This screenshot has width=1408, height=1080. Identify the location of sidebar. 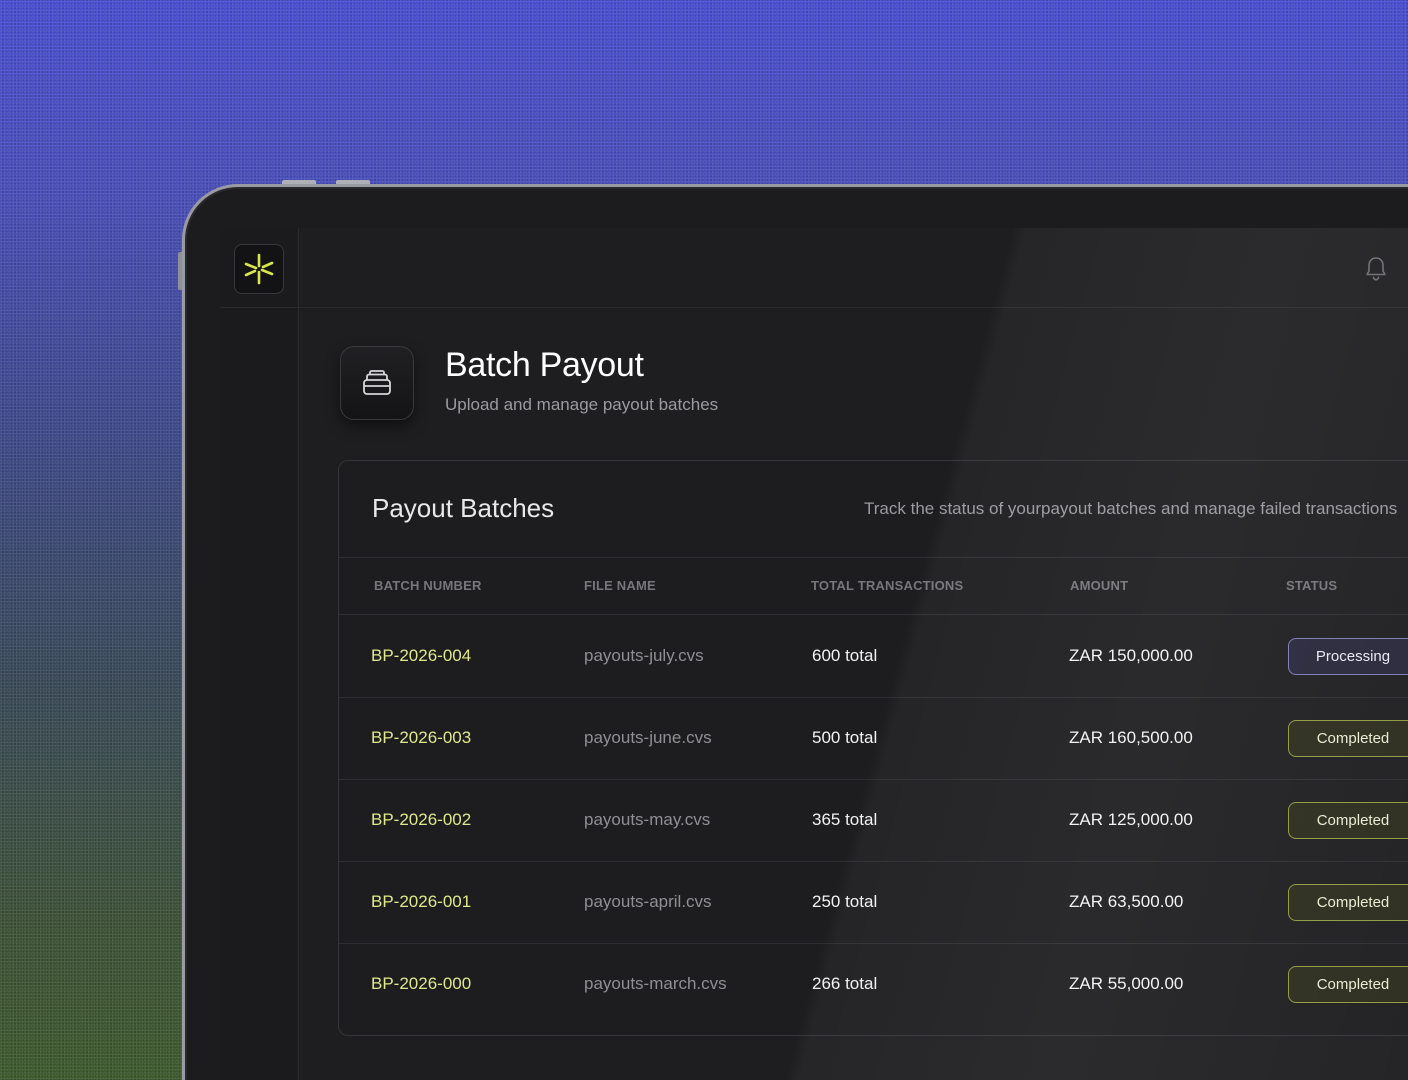
(259, 654).